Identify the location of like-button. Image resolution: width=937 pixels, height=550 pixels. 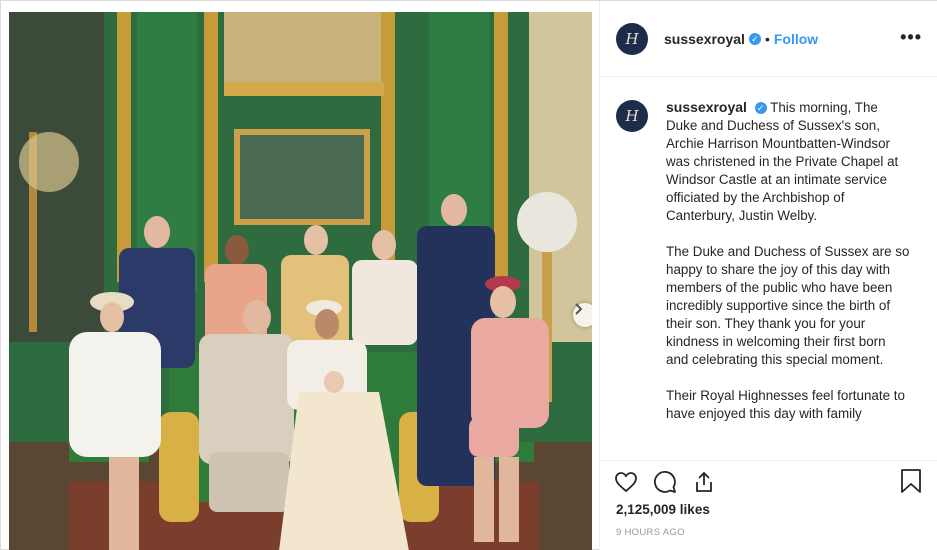
(626, 482).